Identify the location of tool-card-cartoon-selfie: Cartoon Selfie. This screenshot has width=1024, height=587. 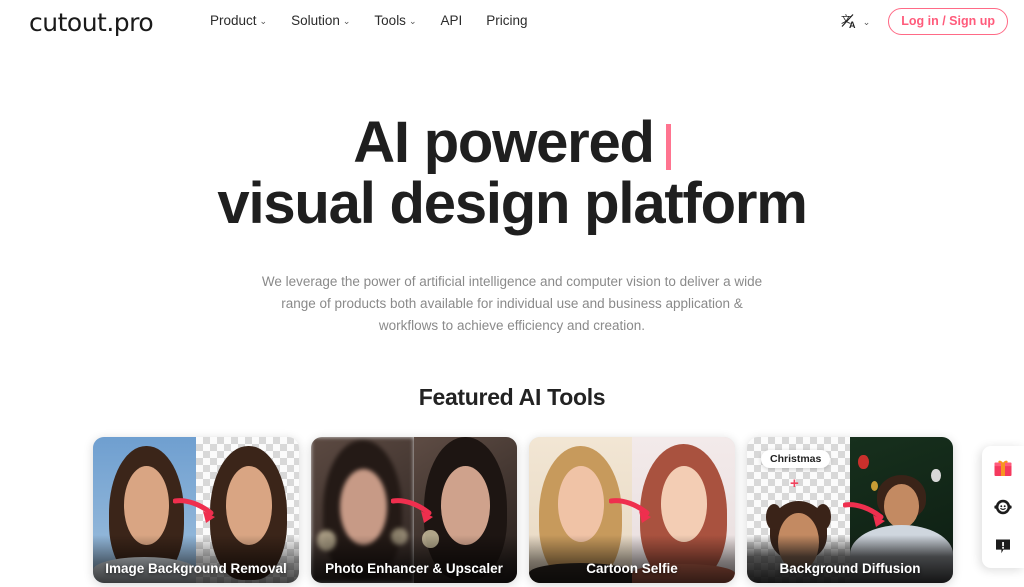
(632, 510).